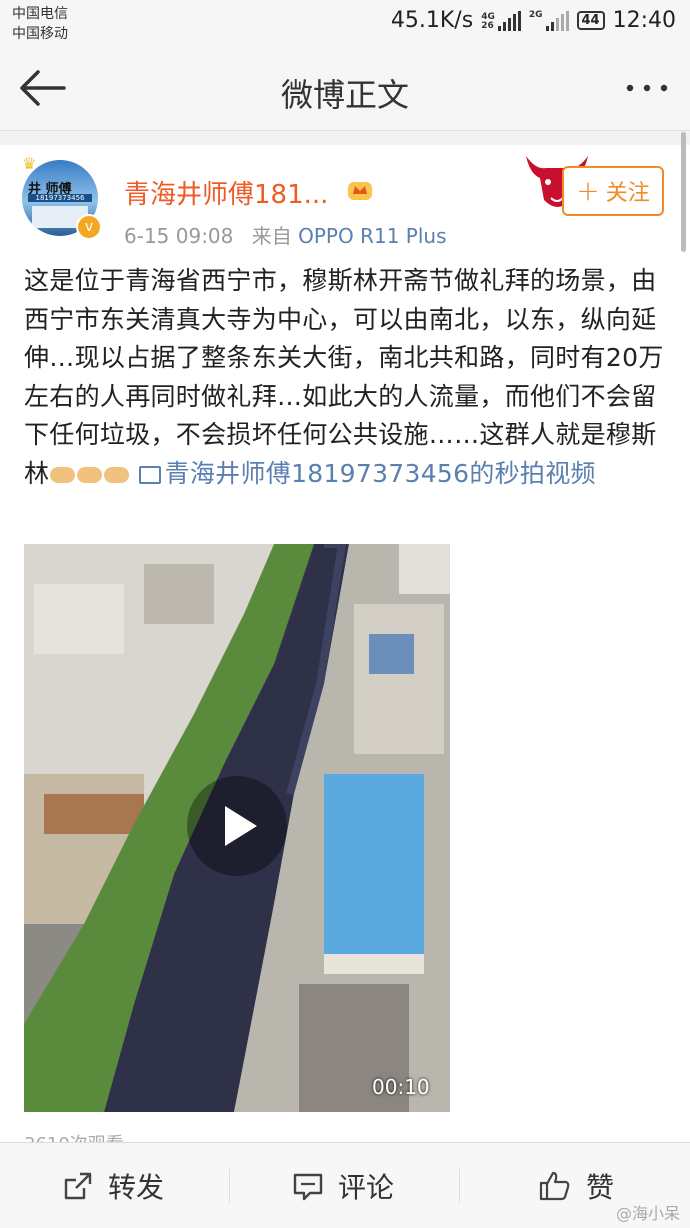 The width and height of the screenshot is (690, 1228). I want to click on network-label-26: 26, so click(487, 25).